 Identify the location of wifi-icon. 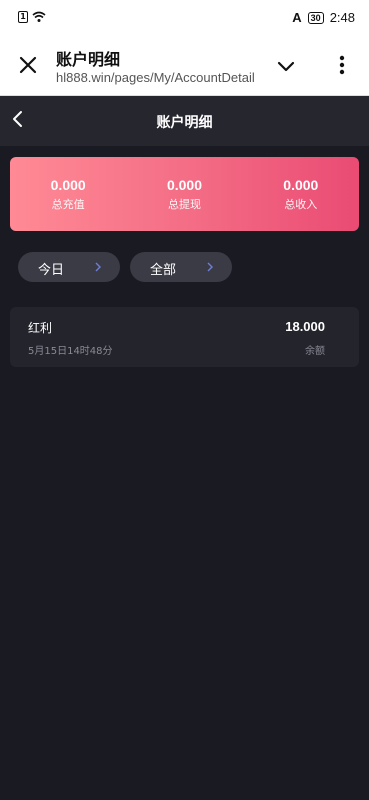
(39, 16).